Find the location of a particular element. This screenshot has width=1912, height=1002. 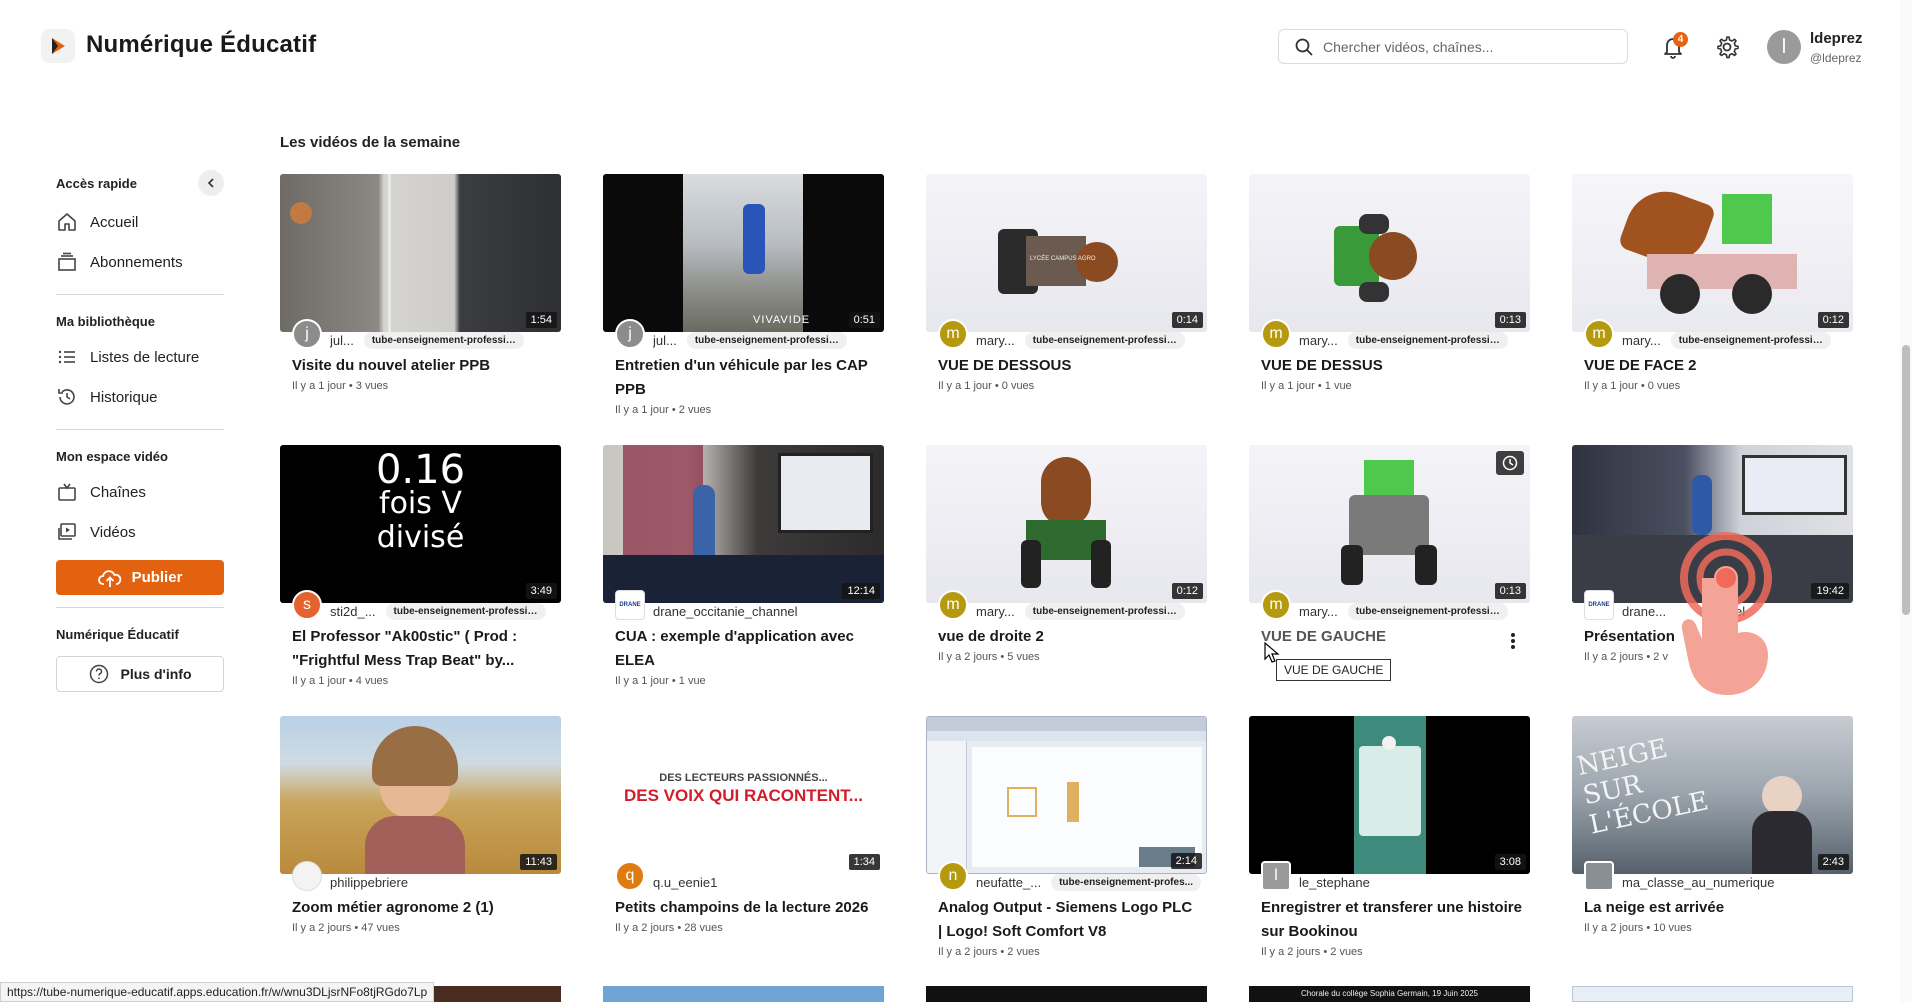

more-info-button: Plus d'info is located at coordinates (140, 674).